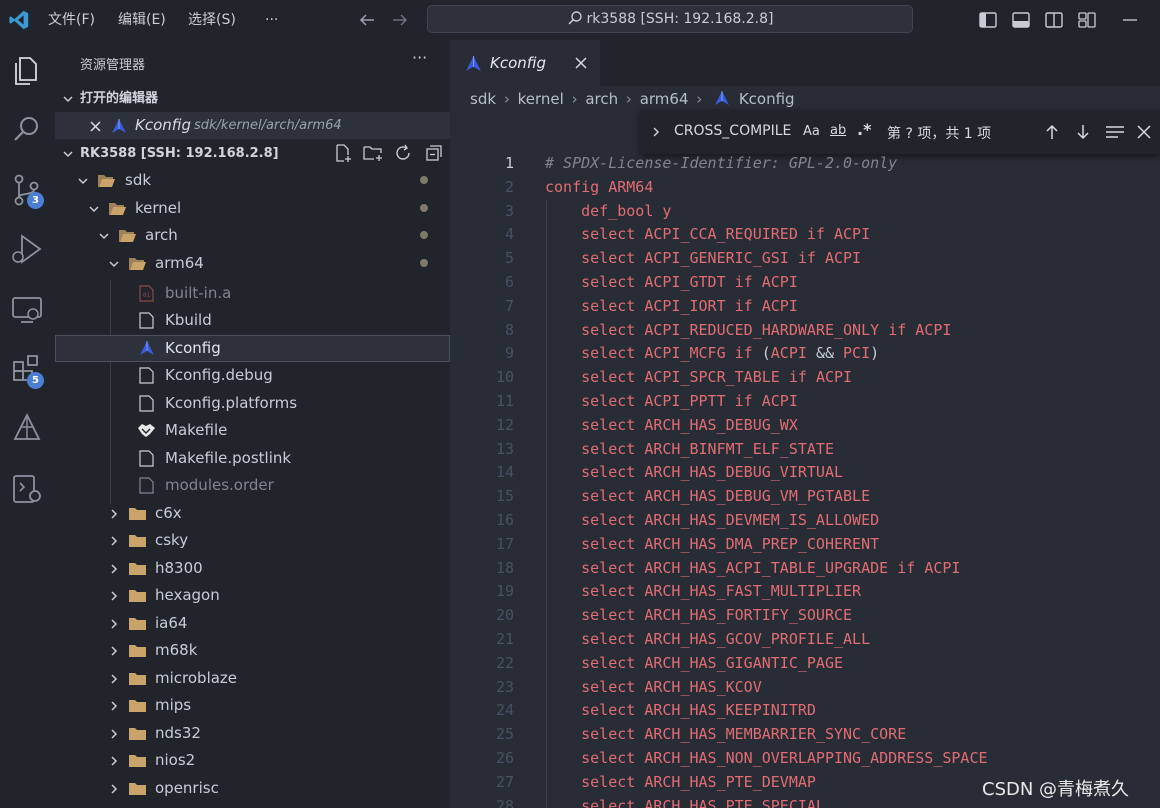  What do you see at coordinates (1054, 20) in the screenshot?
I see `toggle-secondary-sidebar-icon` at bounding box center [1054, 20].